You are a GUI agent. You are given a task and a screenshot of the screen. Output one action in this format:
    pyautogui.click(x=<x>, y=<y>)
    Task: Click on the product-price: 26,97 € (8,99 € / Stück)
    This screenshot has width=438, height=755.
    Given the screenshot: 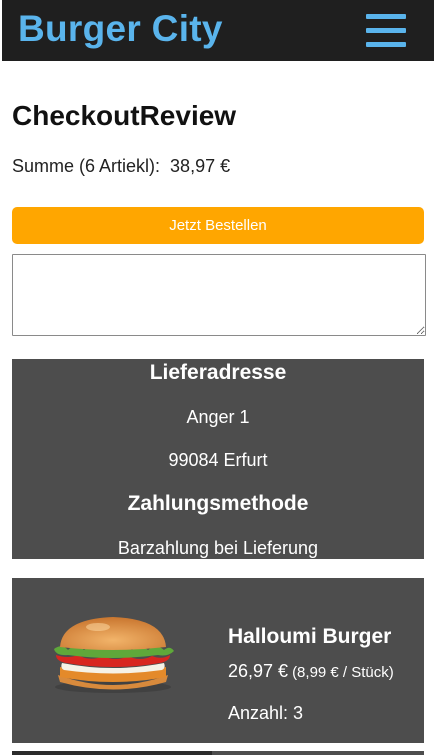 What is the action you would take?
    pyautogui.click(x=311, y=671)
    